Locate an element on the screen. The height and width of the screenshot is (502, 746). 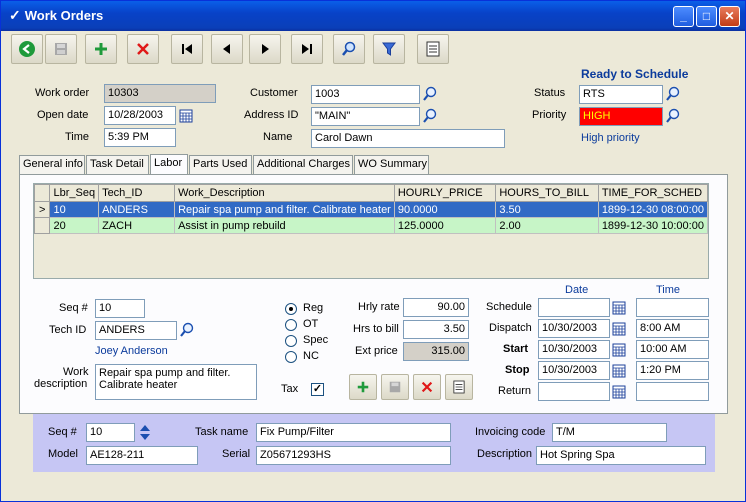
grid-corner-cell is located at coordinates (42, 193).